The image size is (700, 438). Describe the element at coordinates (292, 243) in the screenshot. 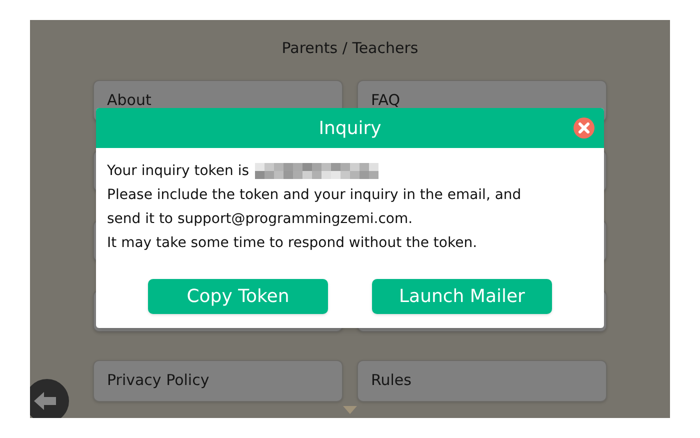

I see `dialog-text: It may take some time to respond without the token.` at that location.